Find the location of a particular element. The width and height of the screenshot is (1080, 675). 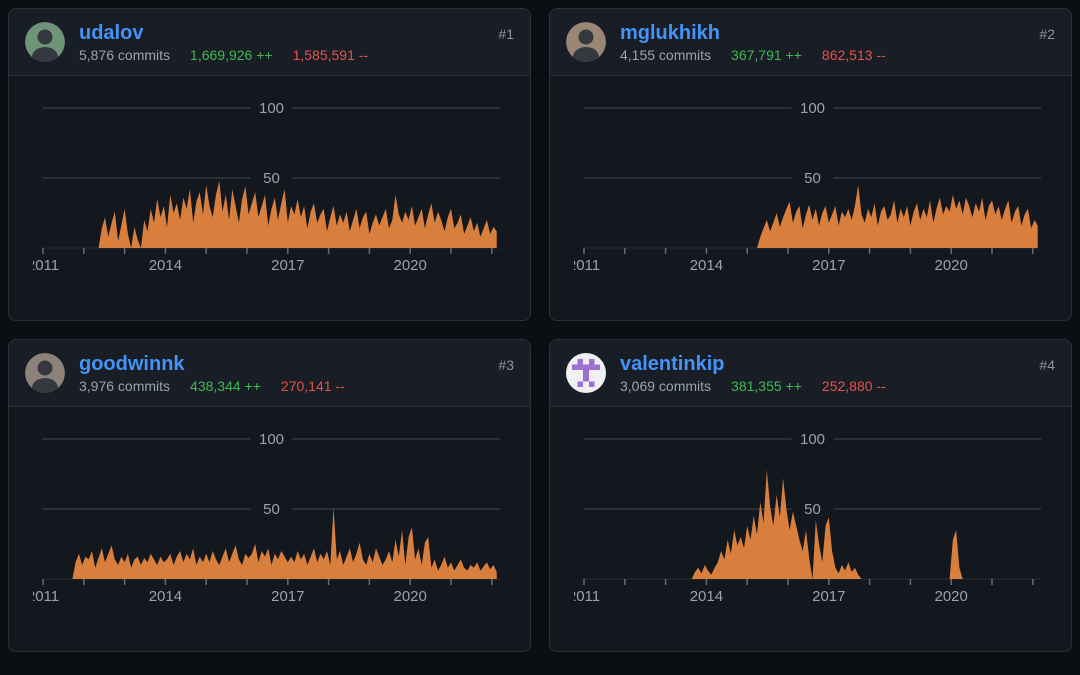

username-link: goodwinnk is located at coordinates (132, 364).